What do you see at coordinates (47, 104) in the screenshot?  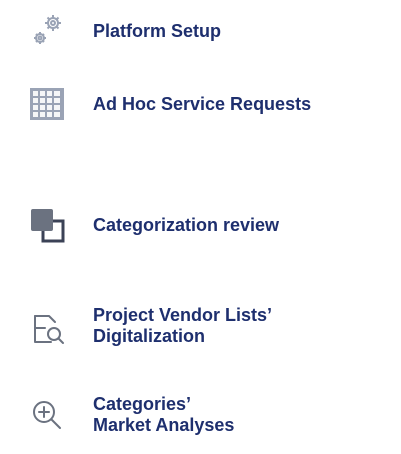 I see `keypad-grid-icon` at bounding box center [47, 104].